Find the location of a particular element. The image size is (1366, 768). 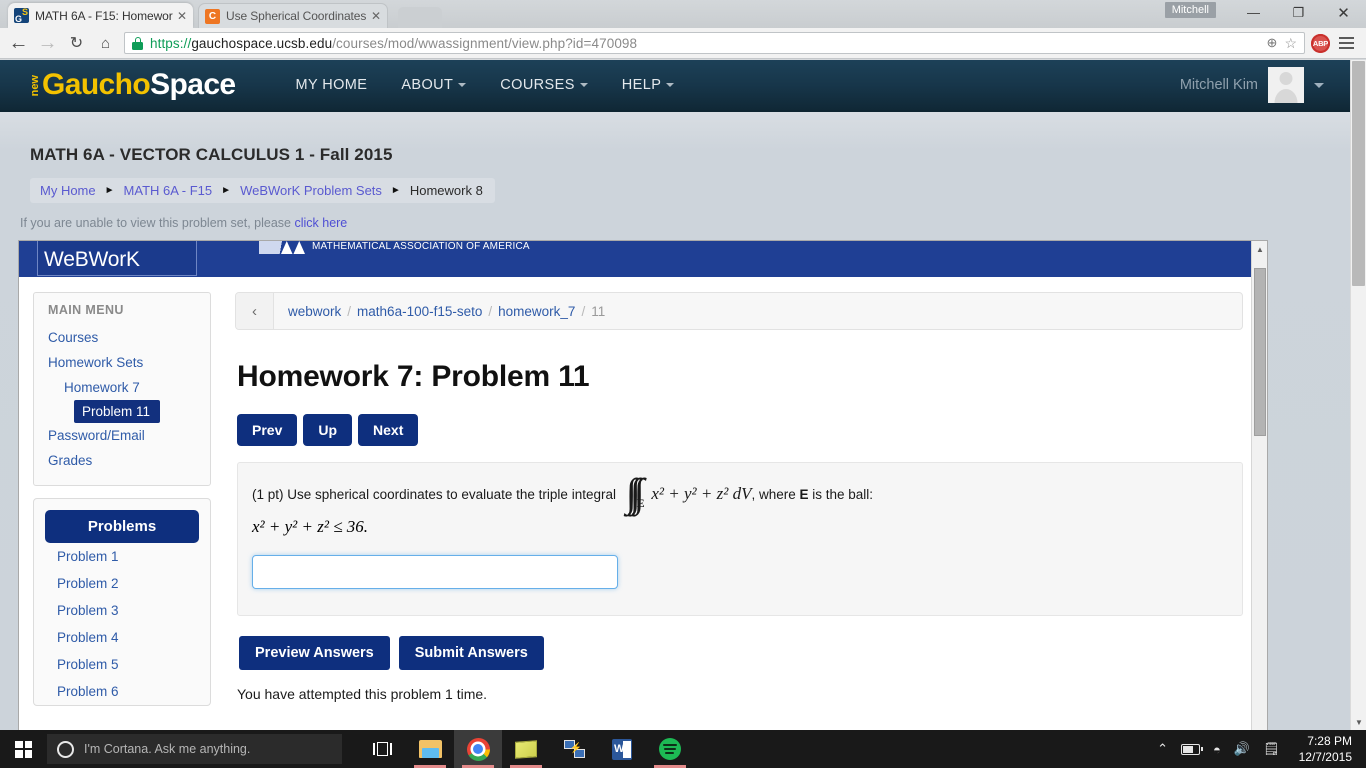

url-scheme: https:// is located at coordinates (171, 43).